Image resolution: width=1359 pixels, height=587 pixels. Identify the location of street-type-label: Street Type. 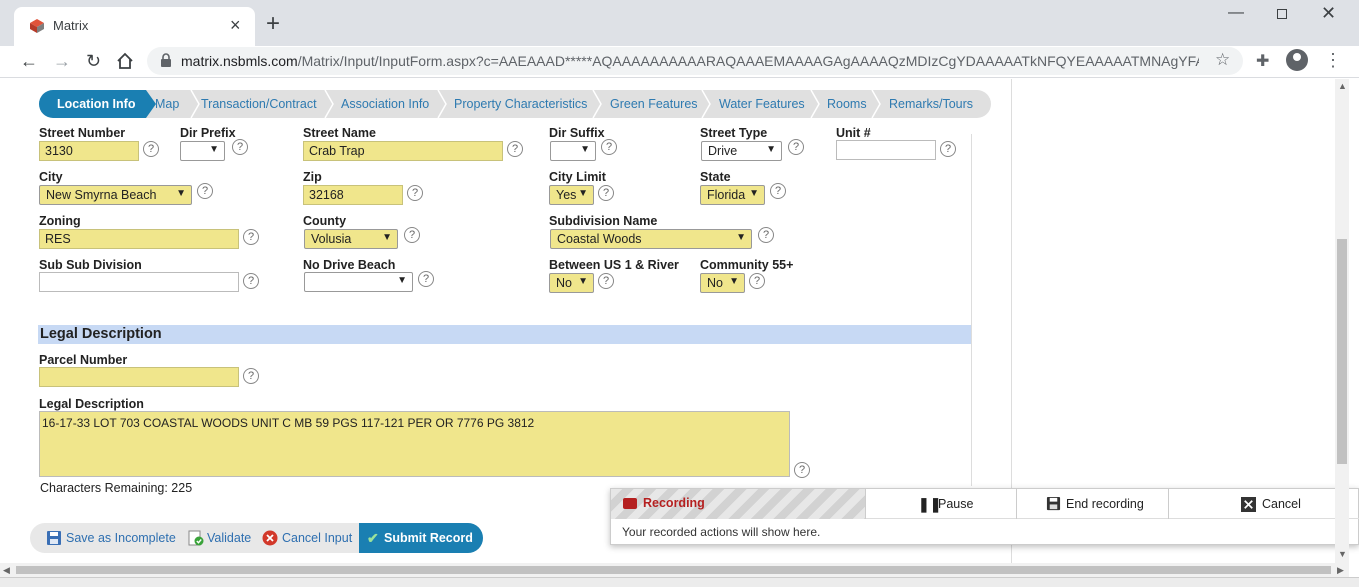
(734, 133).